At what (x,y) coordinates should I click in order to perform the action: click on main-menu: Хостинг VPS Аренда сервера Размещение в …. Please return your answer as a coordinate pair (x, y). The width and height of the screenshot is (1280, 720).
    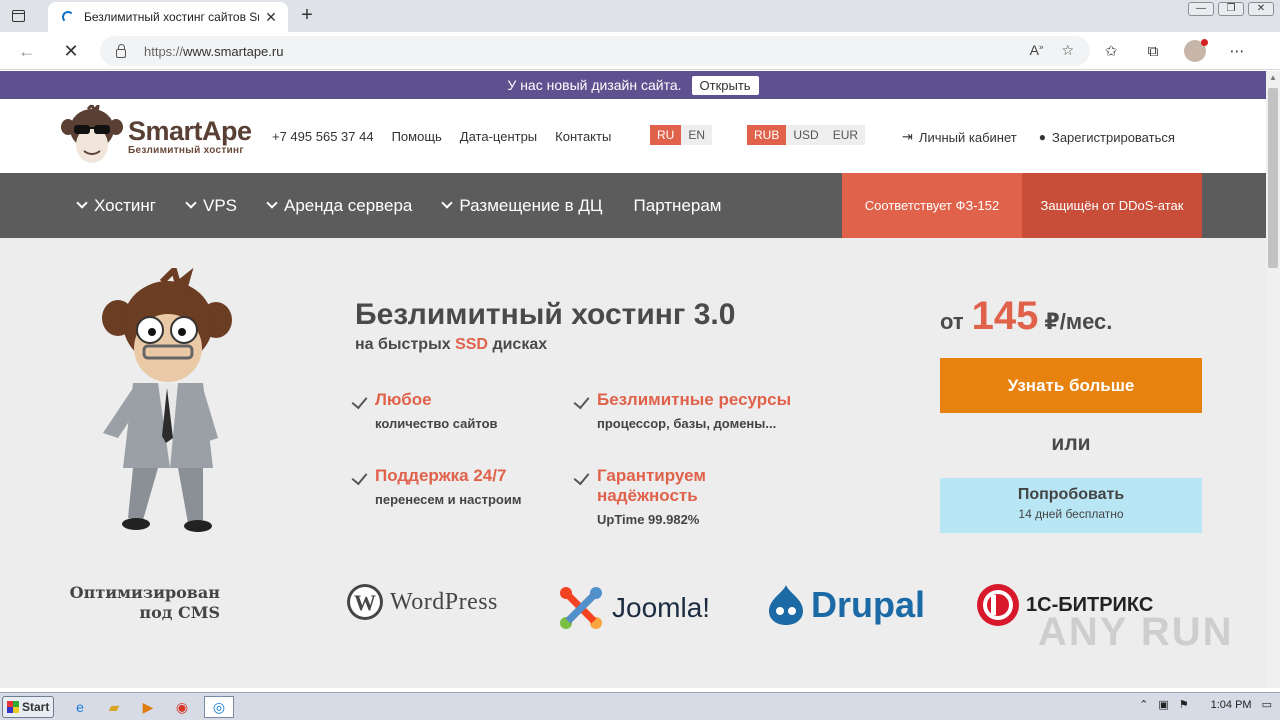
    Looking at the image, I should click on (633, 205).